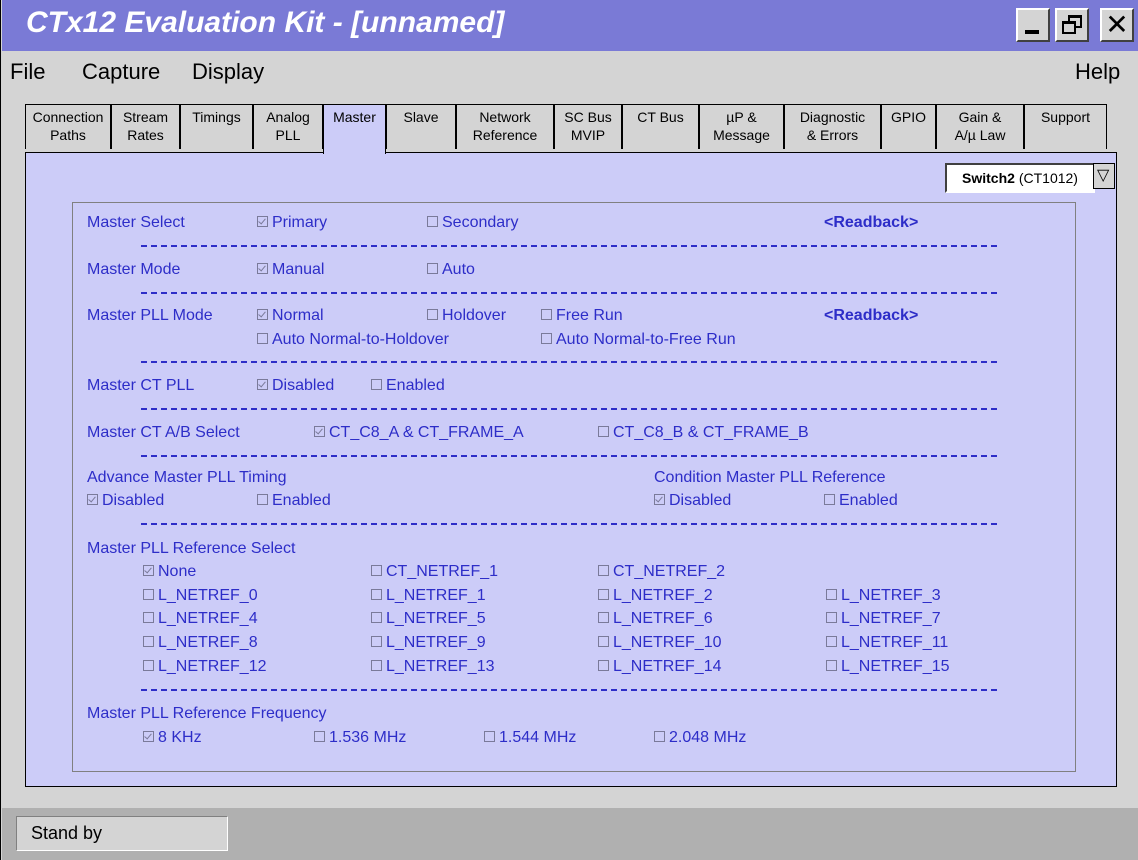  What do you see at coordinates (122, 833) in the screenshot?
I see `status-text: Stand by` at bounding box center [122, 833].